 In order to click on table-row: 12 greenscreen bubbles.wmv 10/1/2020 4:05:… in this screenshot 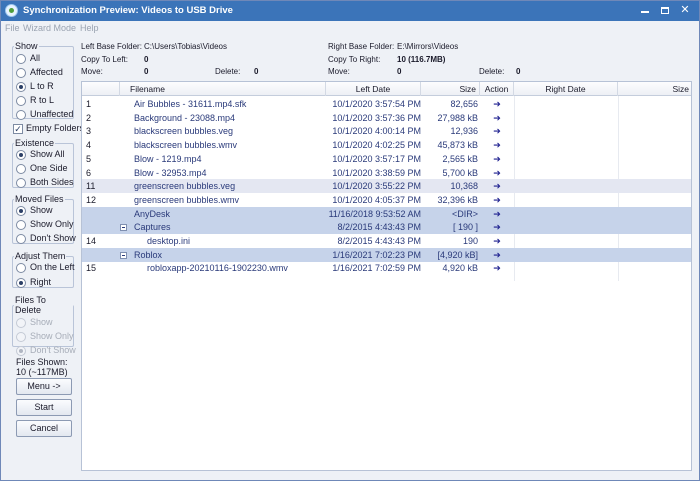, I will do `click(386, 200)`.